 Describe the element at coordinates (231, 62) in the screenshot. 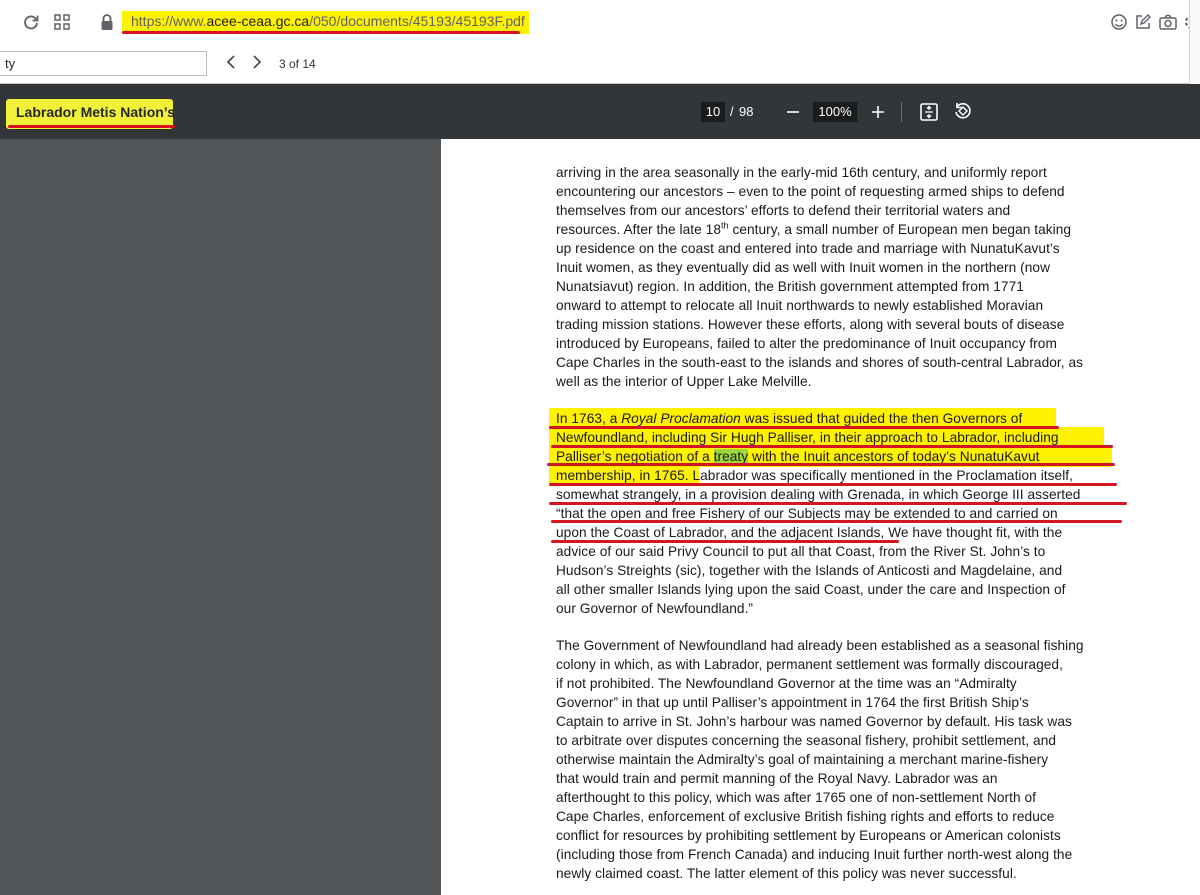

I see `find-previous-icon` at that location.